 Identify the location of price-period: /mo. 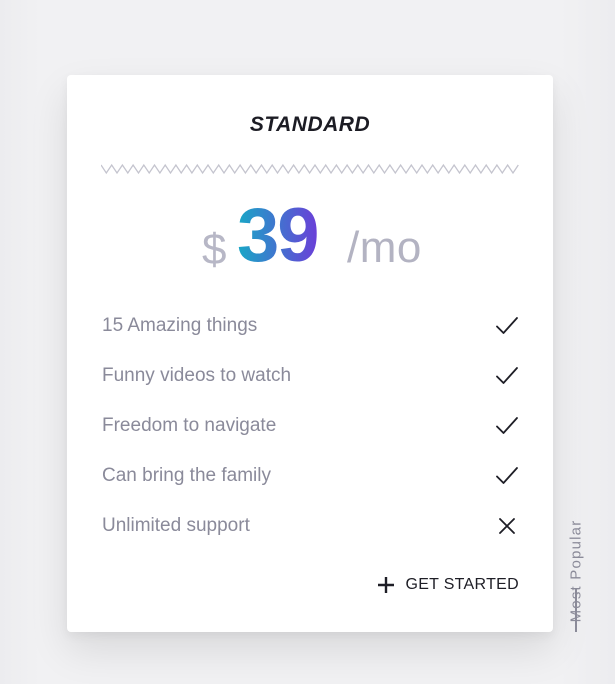
(384, 247).